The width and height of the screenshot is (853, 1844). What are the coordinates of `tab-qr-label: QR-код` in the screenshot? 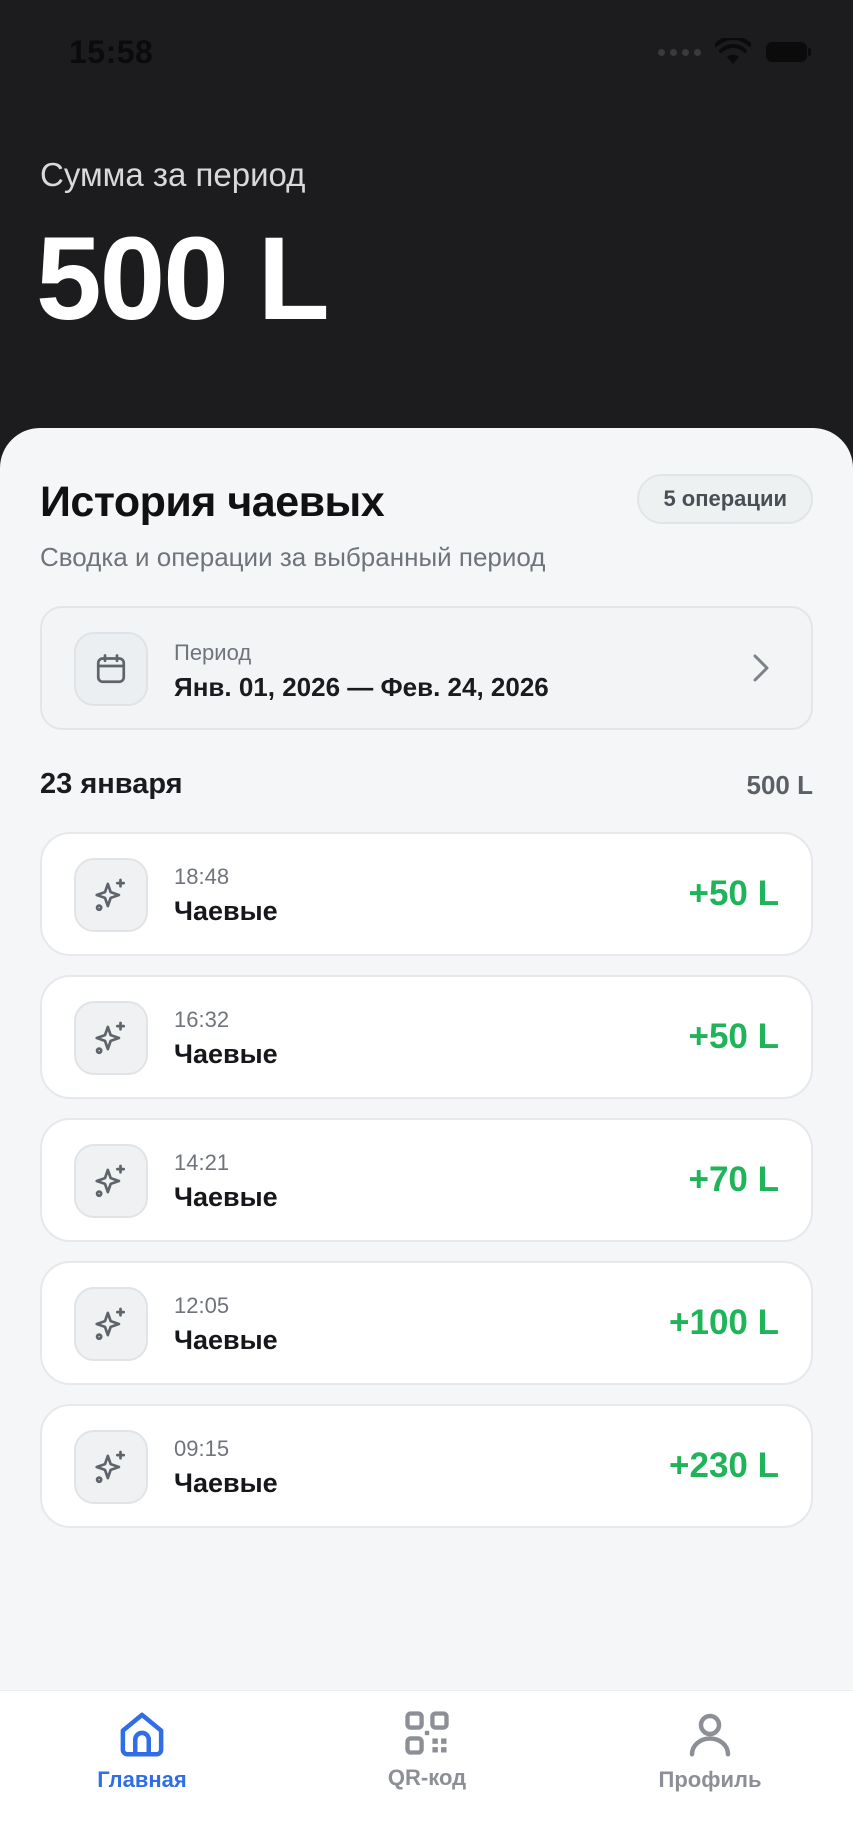 It's located at (427, 1777).